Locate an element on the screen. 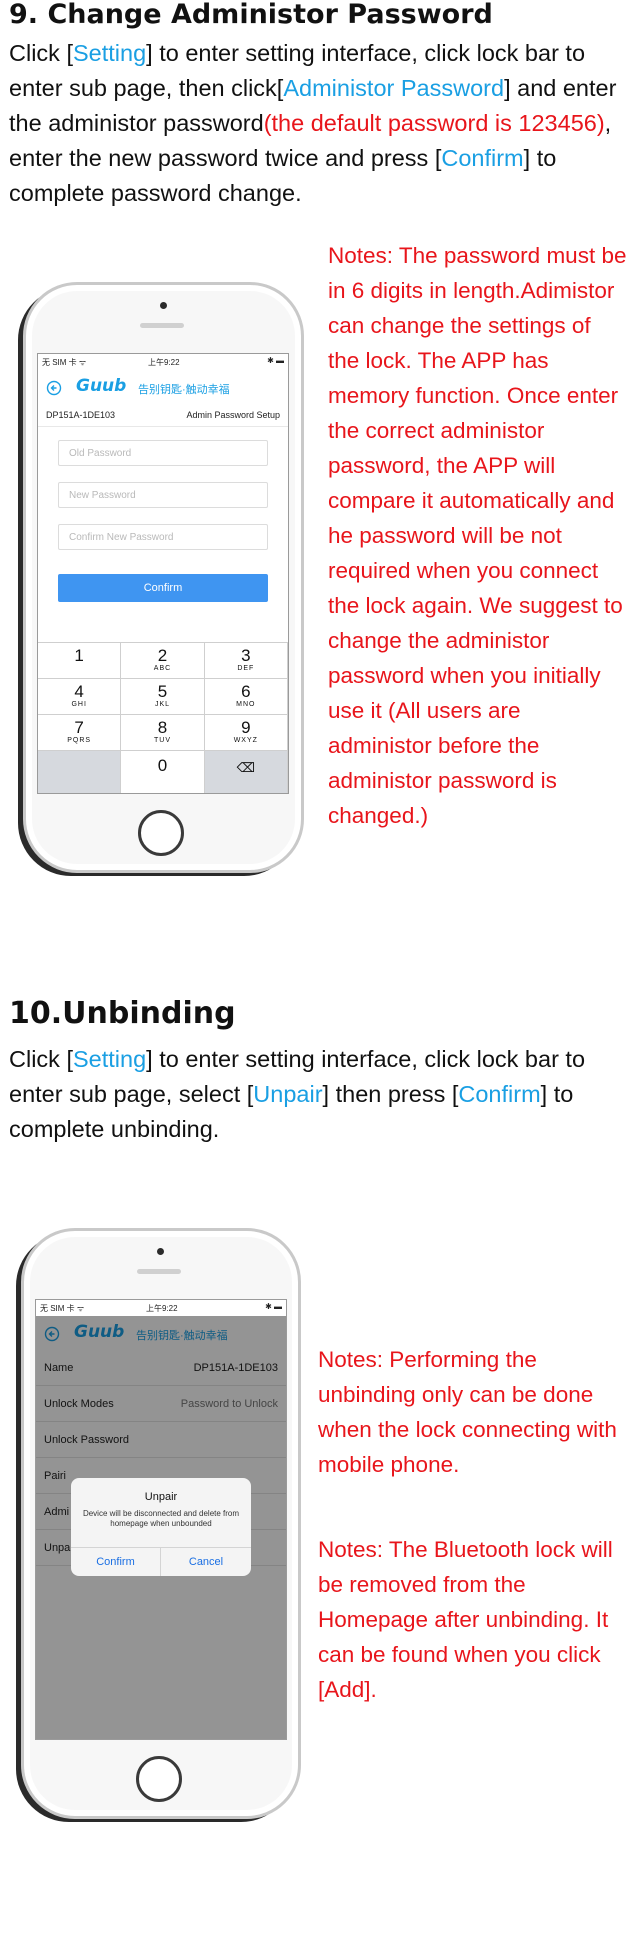 Image resolution: width=638 pixels, height=1933 pixels. numeric-keypad: 1 2 ABC 3 DEF 4 GHI 5 JKL 6 MNO 7 PQRS 8 TUV 9 WXYZ 0 ⌫ is located at coordinates (163, 717).